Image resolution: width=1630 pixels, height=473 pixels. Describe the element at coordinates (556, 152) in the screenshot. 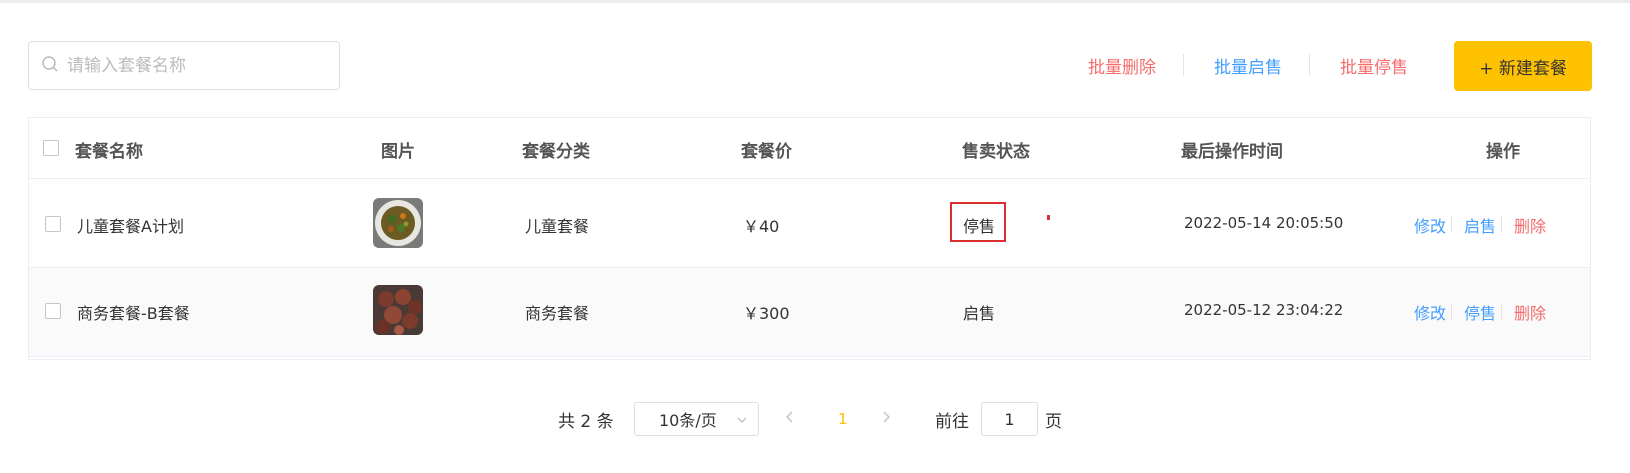

I see `header-category: 套餐分类` at that location.